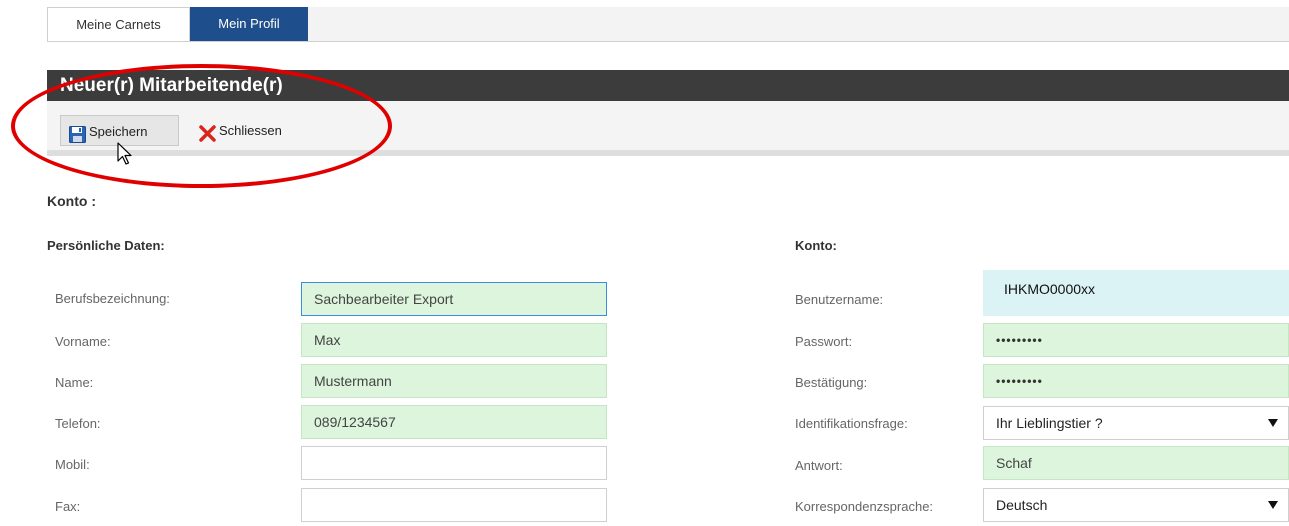 The image size is (1289, 526). Describe the element at coordinates (74, 382) in the screenshot. I see `label-name: Name:` at that location.